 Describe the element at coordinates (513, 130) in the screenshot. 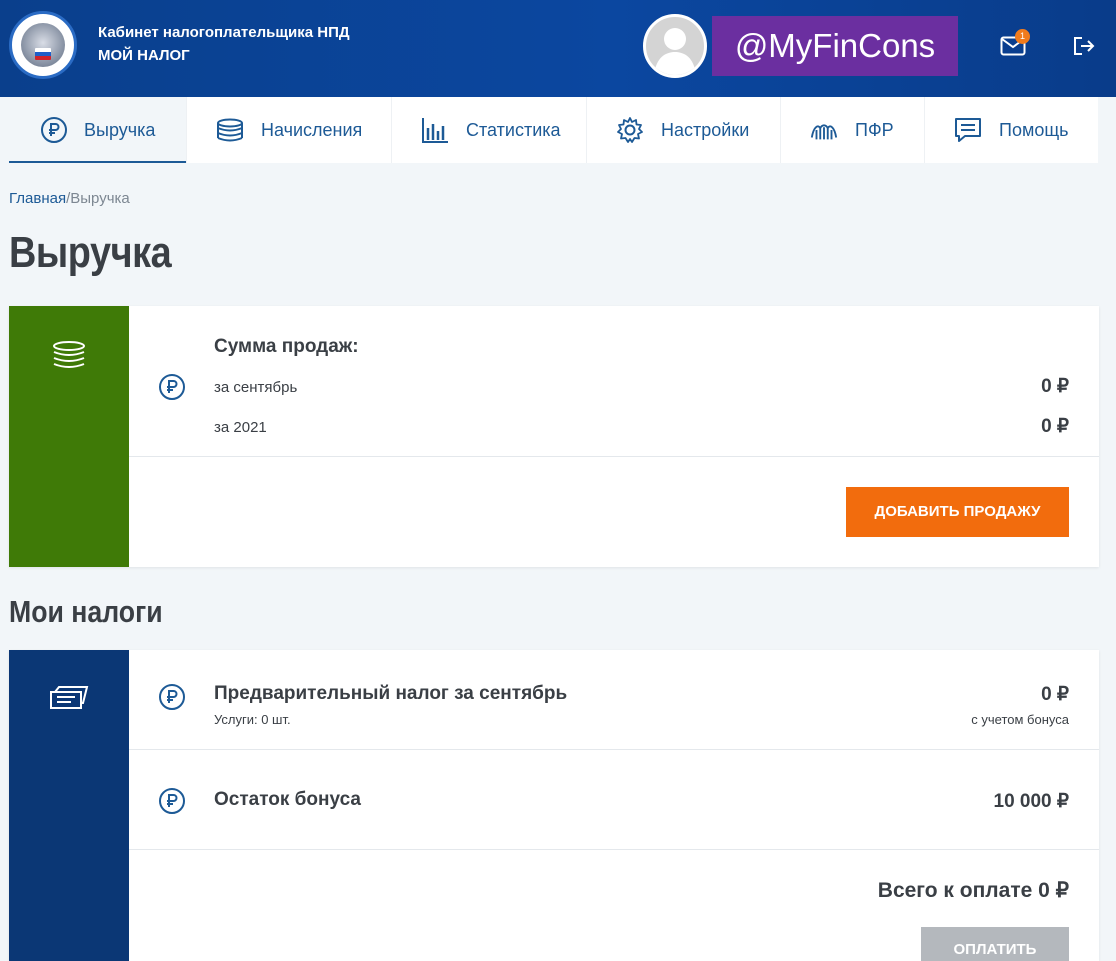

I see `tab-label: Статистика` at that location.